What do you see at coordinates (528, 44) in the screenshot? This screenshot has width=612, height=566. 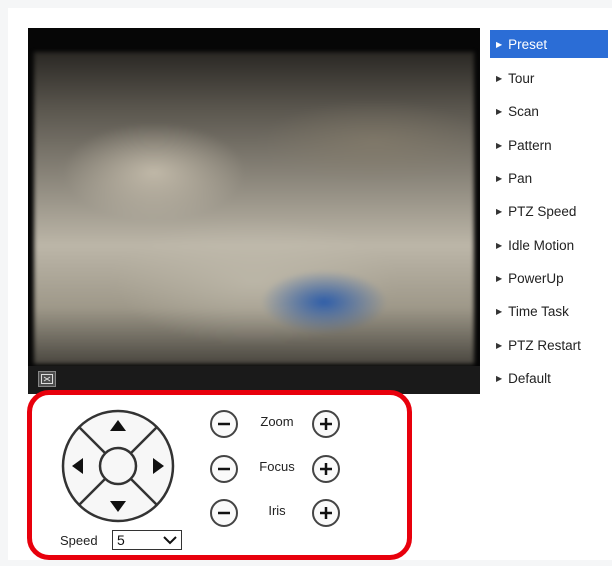 I see `menu-item-label: Preset` at bounding box center [528, 44].